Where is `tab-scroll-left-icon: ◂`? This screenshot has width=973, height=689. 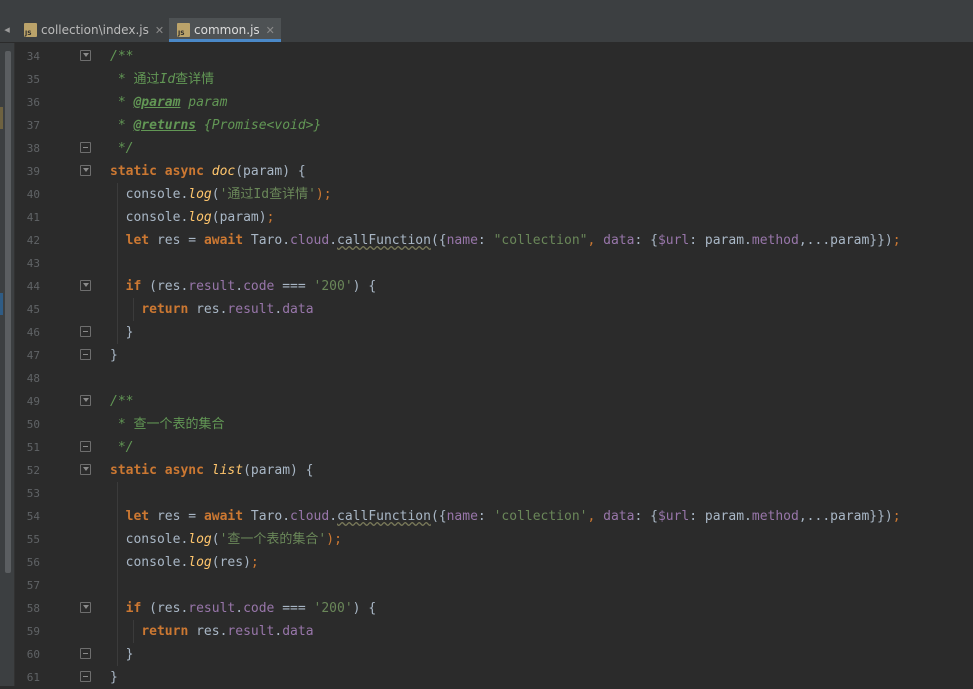
tab-scroll-left-icon: ◂ is located at coordinates (7, 30).